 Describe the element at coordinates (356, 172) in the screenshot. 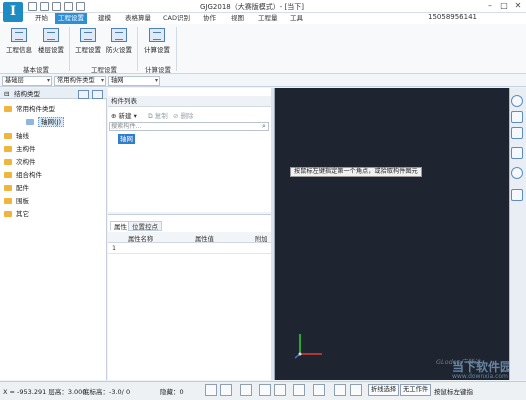

I see `canvas-prompt: 按鼠标左键指定第一个角点，或拾取构件图元` at that location.